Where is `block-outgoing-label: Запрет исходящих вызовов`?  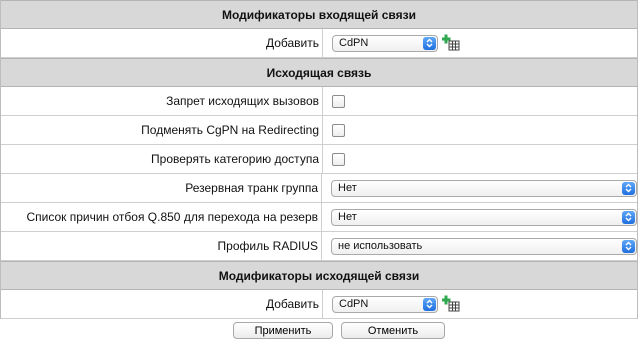
block-outgoing-label: Запрет исходящих вызовов is located at coordinates (162, 101).